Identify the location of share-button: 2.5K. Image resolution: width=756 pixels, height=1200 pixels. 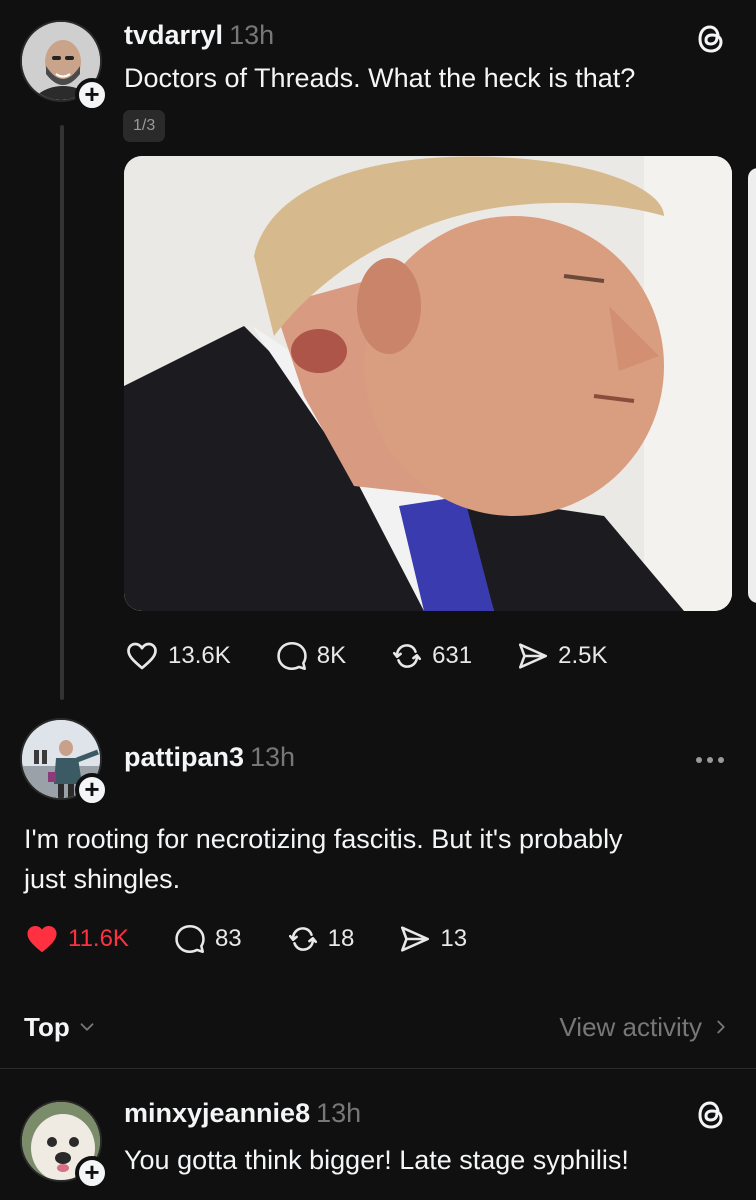
(562, 656).